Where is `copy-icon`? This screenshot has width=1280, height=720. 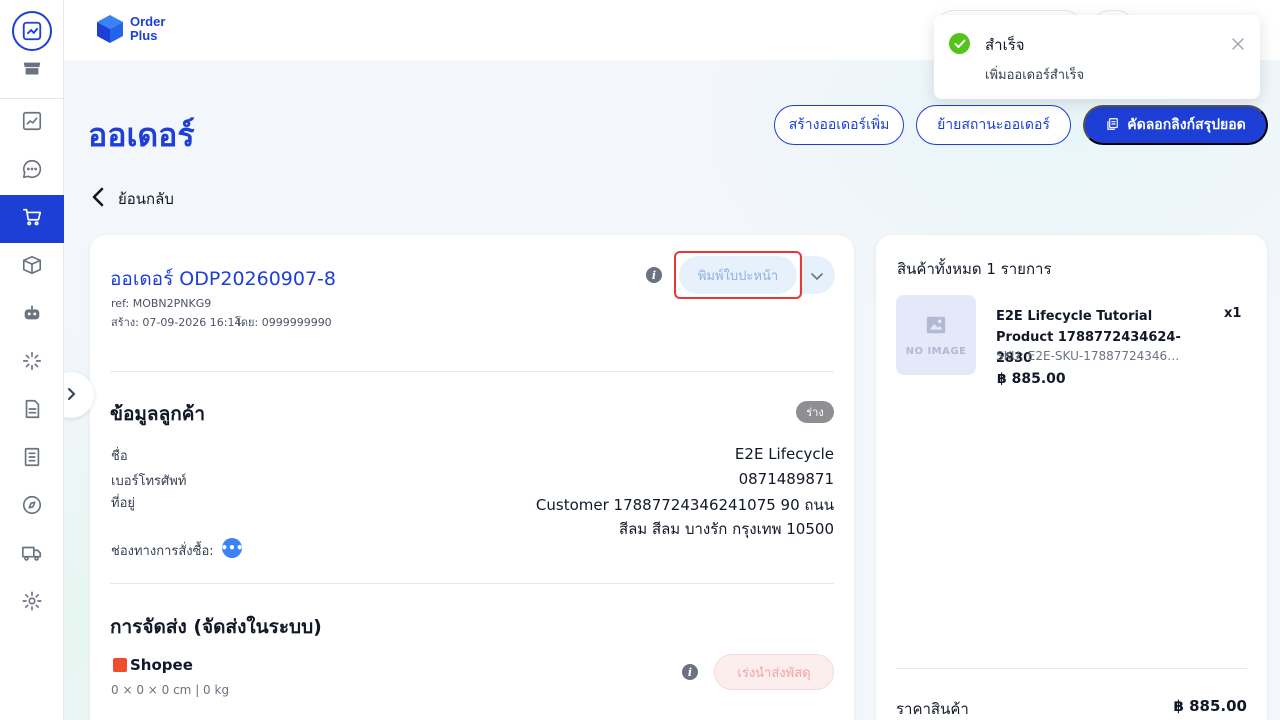
copy-icon is located at coordinates (1112, 125).